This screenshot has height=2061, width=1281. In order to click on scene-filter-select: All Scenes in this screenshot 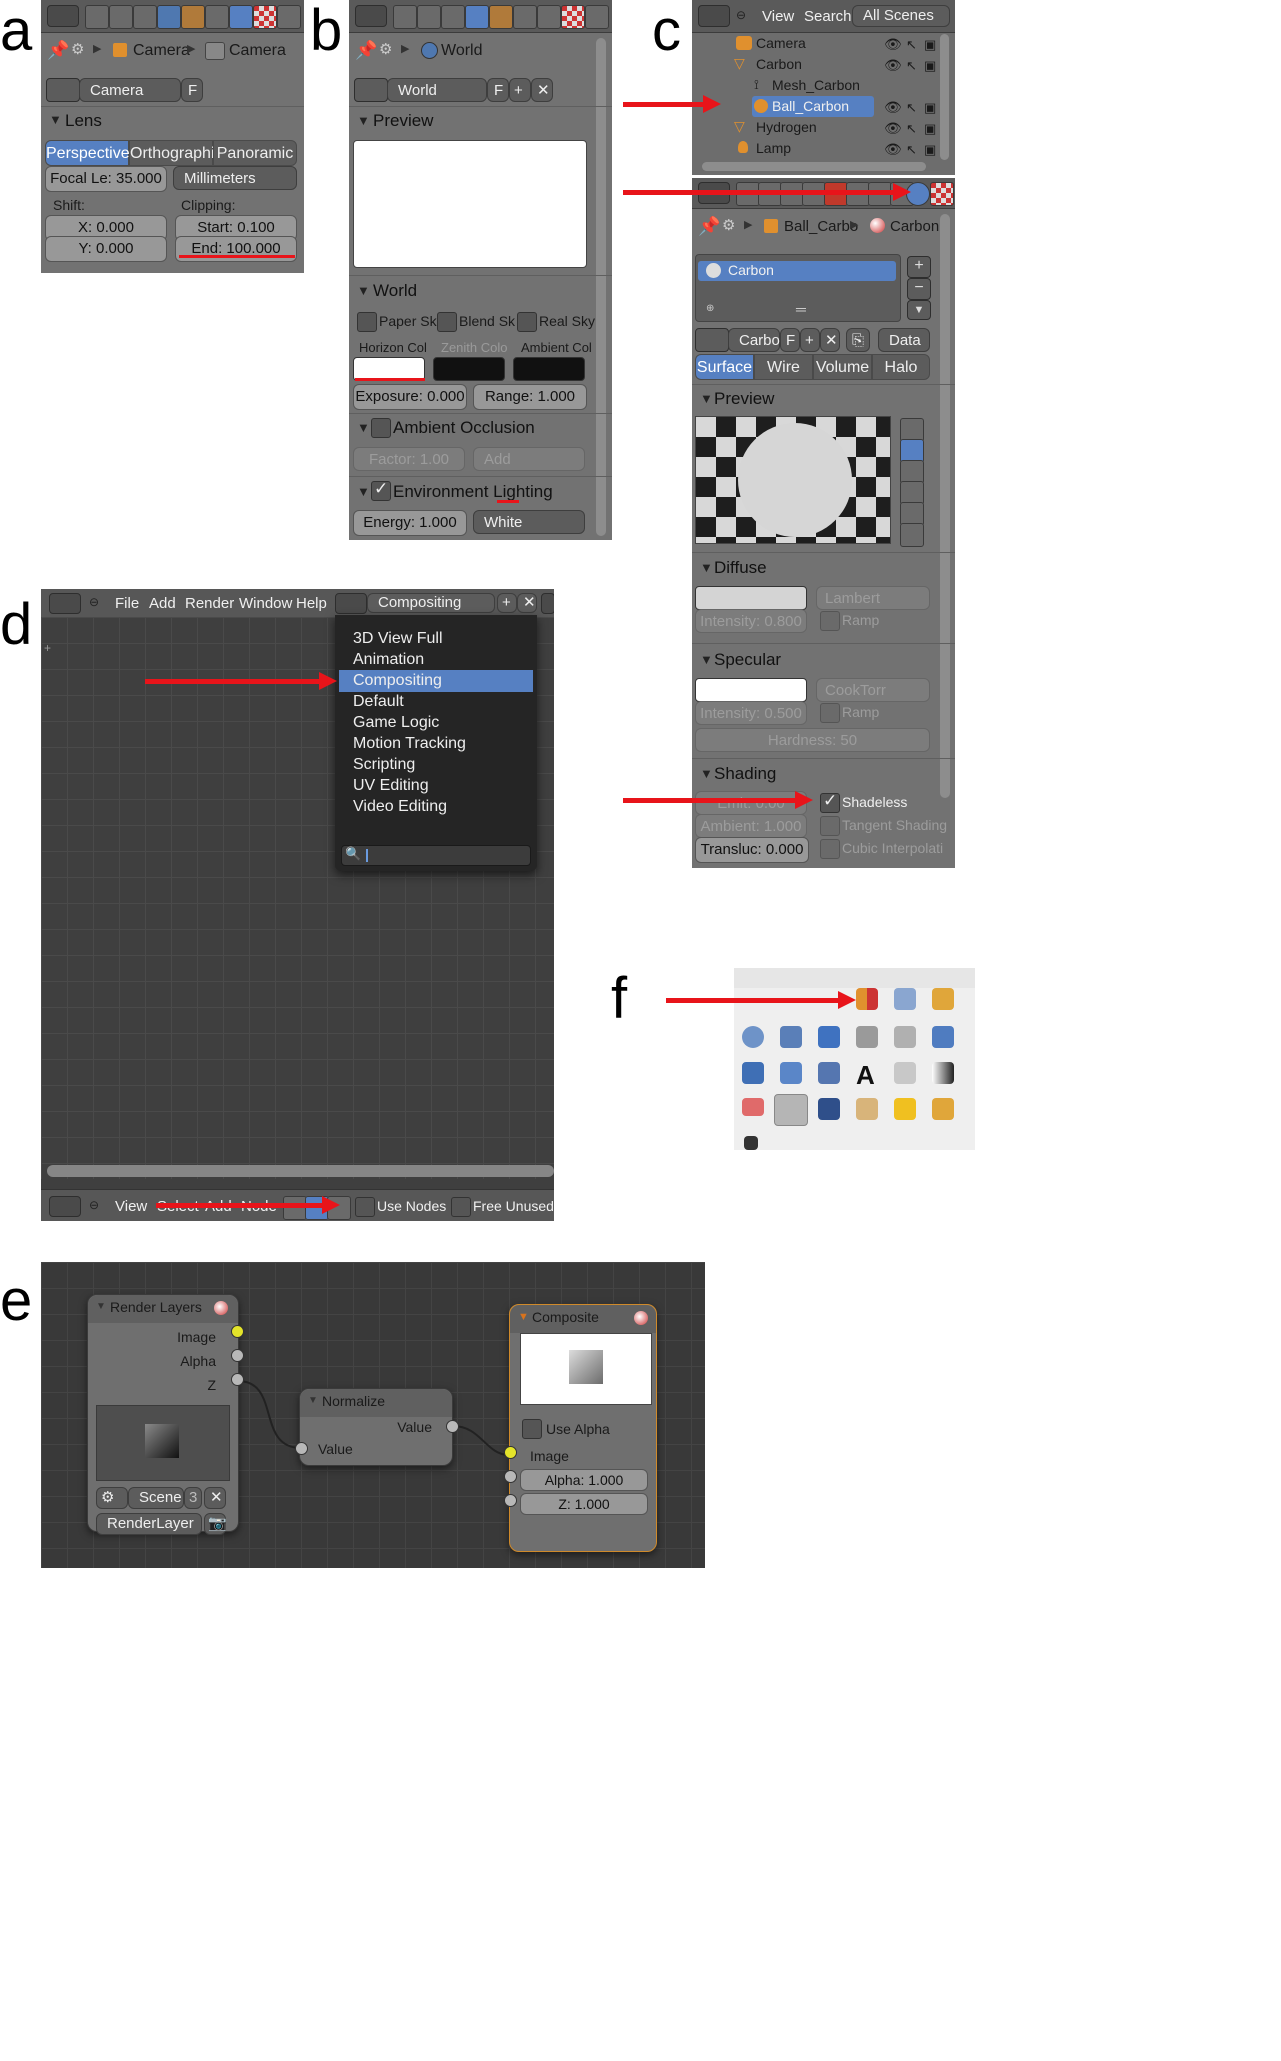, I will do `click(901, 16)`.